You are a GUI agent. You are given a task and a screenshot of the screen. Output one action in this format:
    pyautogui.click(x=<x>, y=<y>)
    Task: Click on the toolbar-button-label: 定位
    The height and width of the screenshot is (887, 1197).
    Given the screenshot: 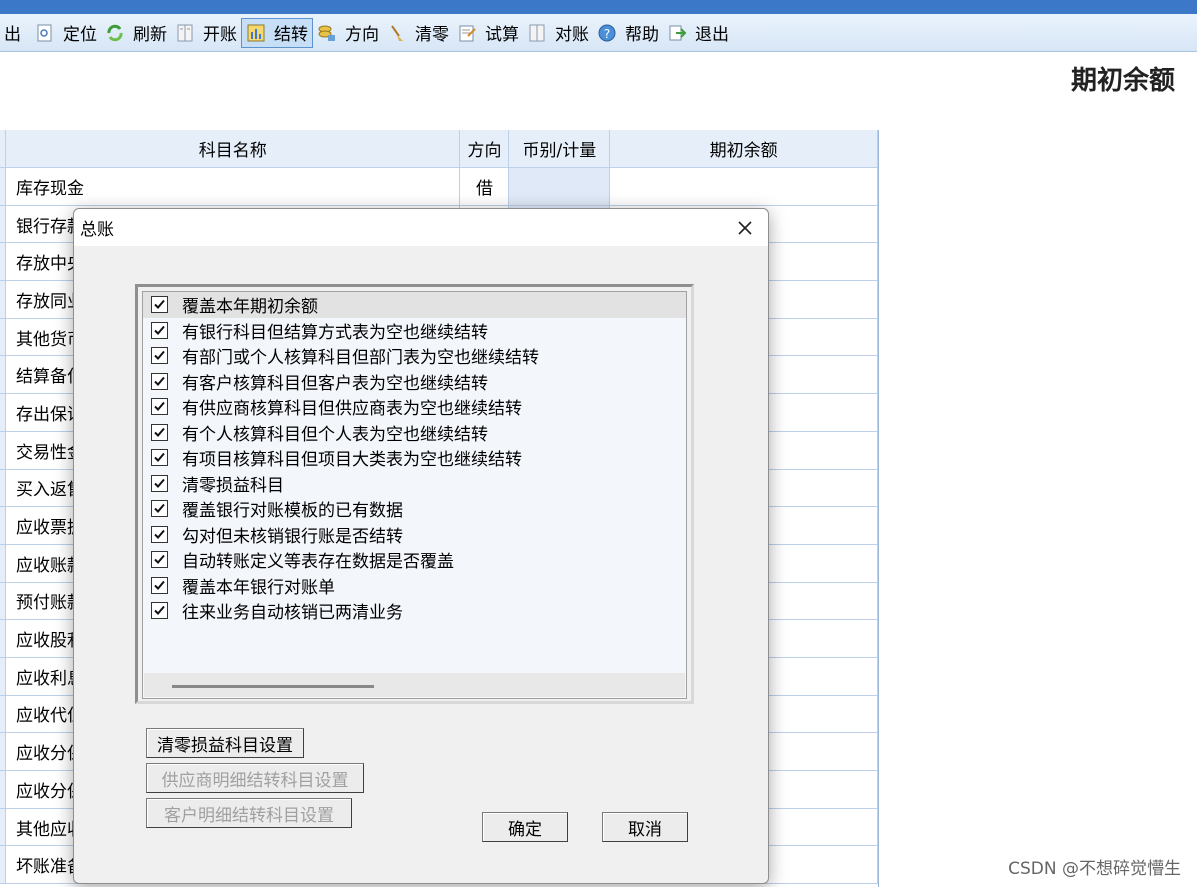 What is the action you would take?
    pyautogui.click(x=80, y=35)
    